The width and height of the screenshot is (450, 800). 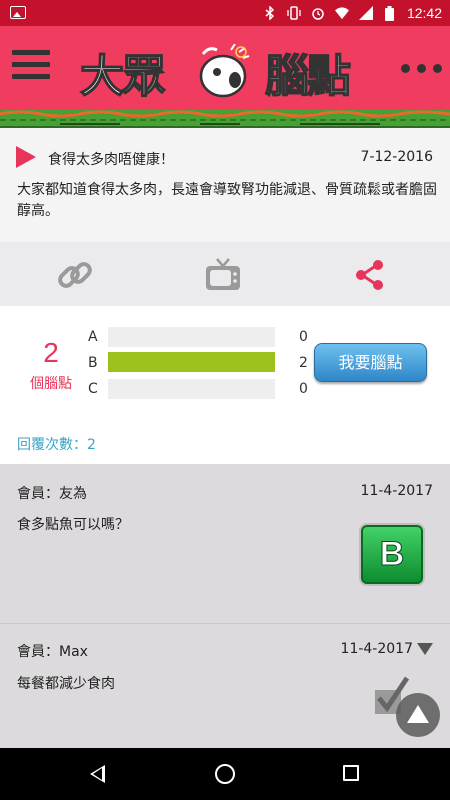 I want to click on reply-count: 回覆次數：2, so click(x=56, y=444).